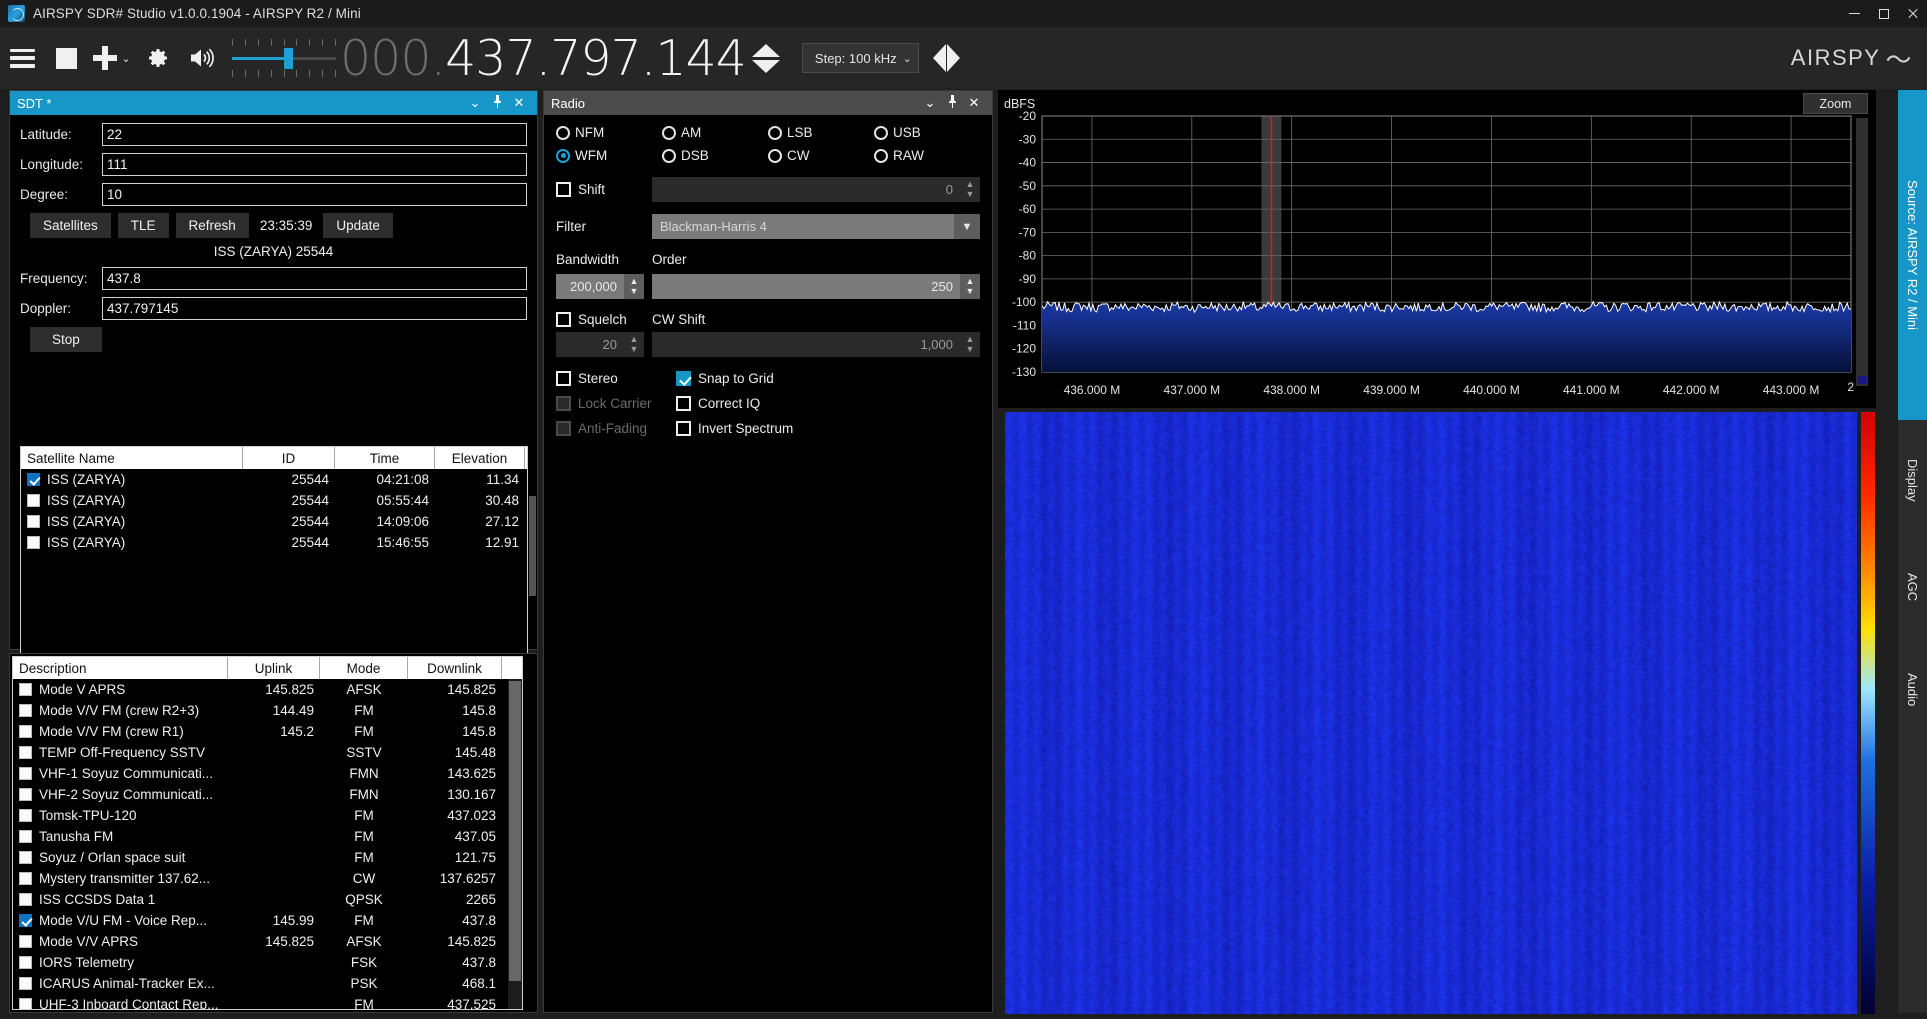 The image size is (1927, 1019). Describe the element at coordinates (821, 132) in the screenshot. I see `mode-radio-lsb: LSB` at that location.